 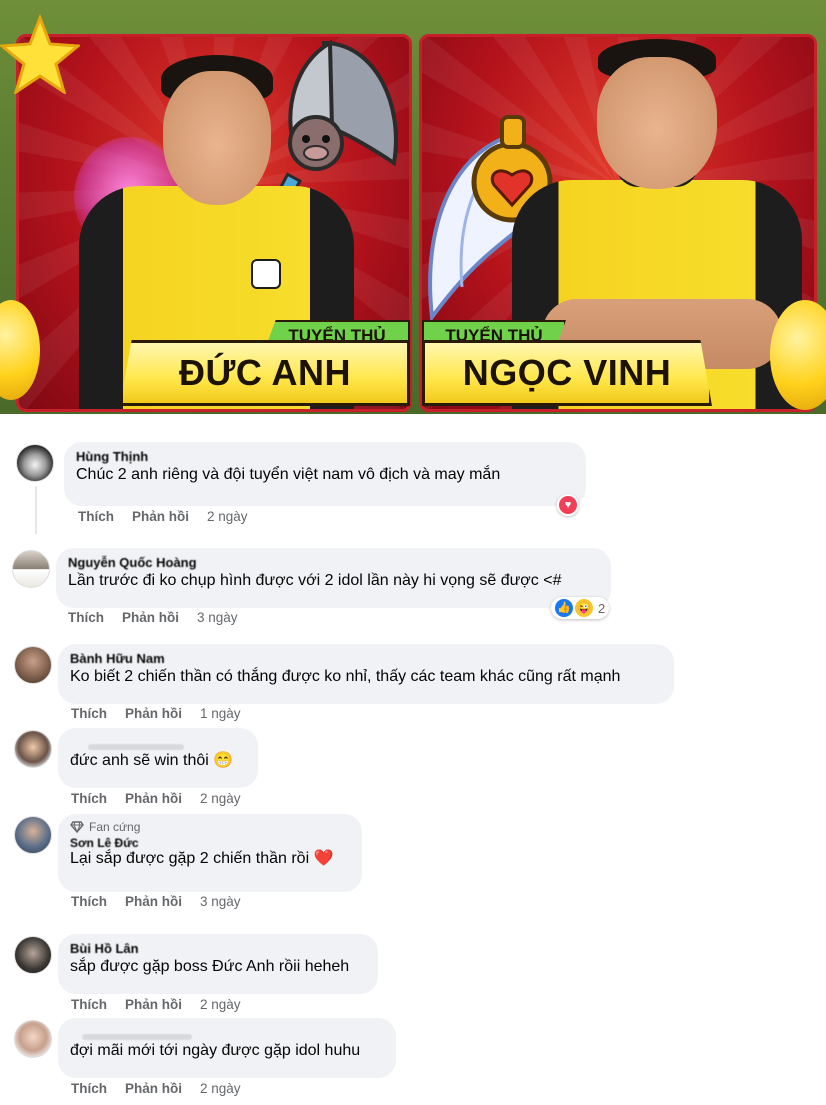 What do you see at coordinates (584, 608) in the screenshot?
I see `laugh-emoji-icon: 😜` at bounding box center [584, 608].